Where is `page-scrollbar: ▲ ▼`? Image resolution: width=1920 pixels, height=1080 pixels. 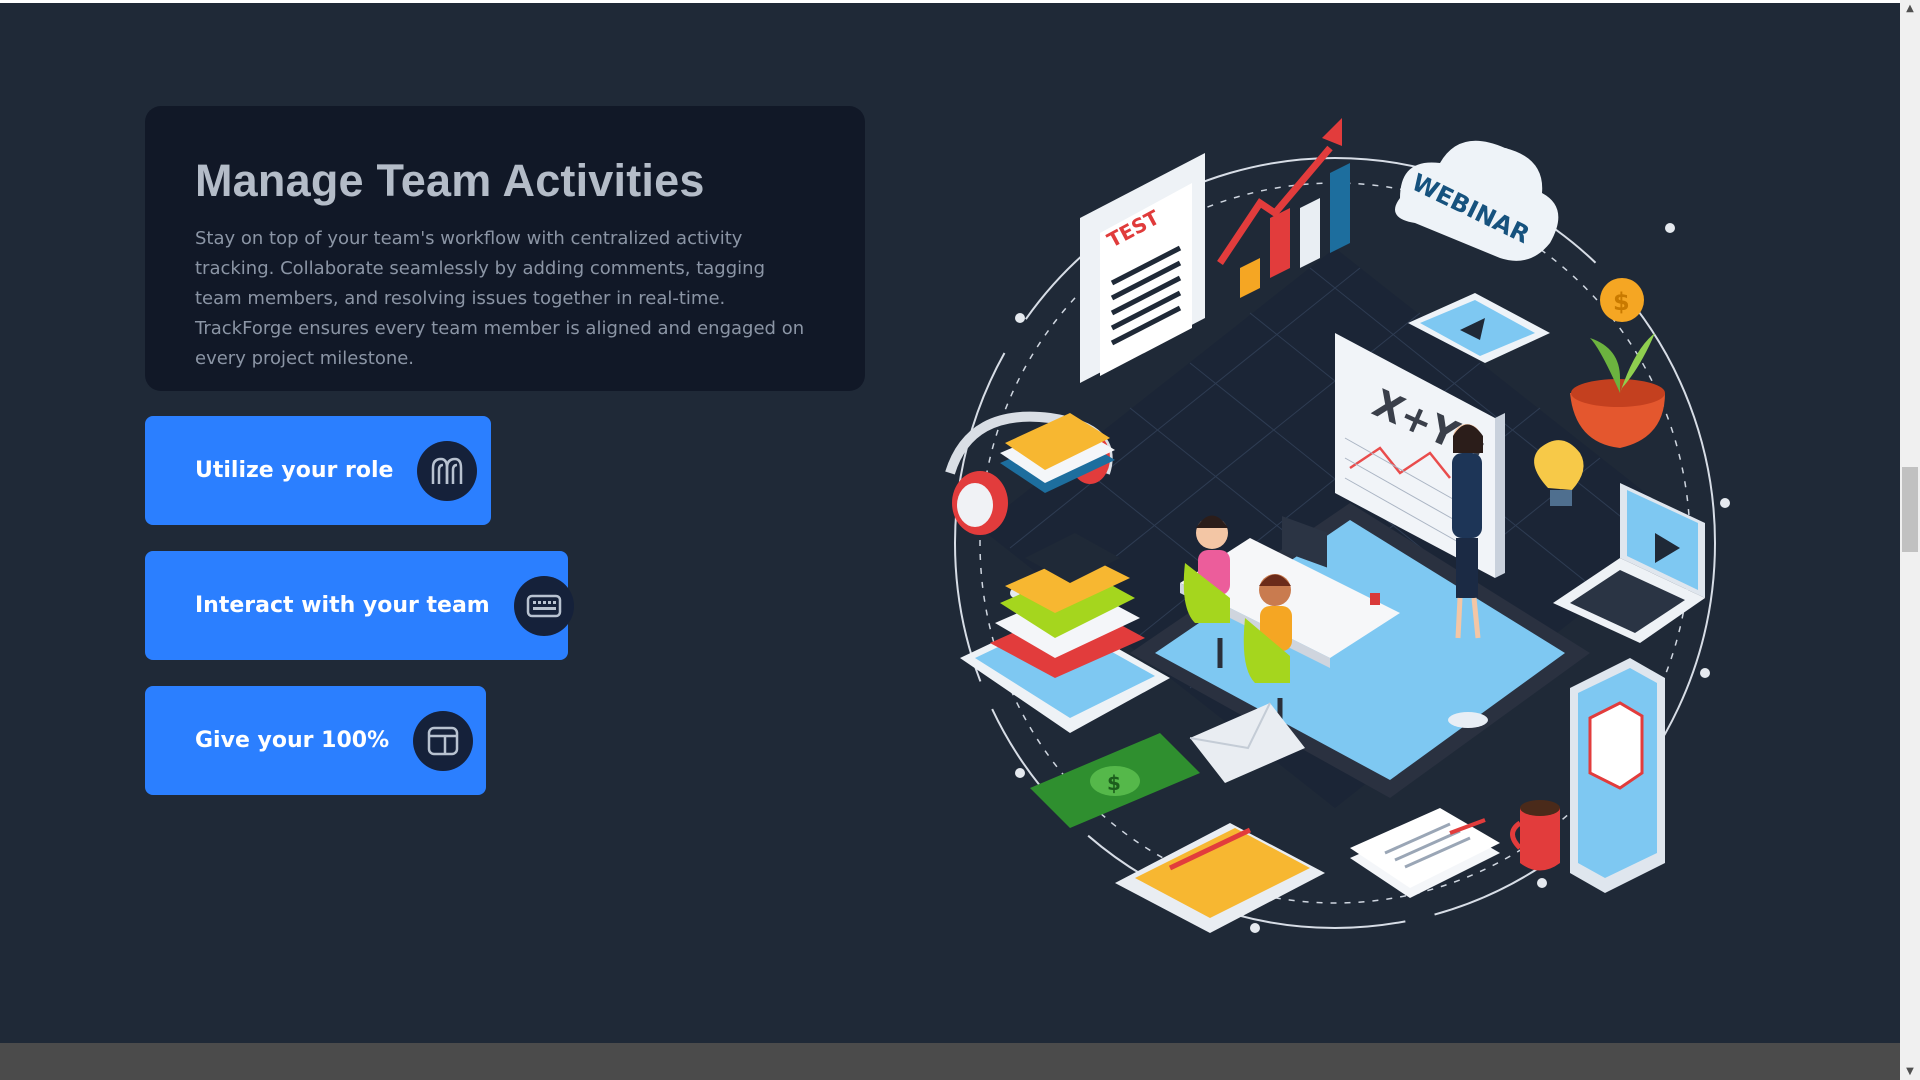 page-scrollbar: ▲ ▼ is located at coordinates (1910, 540).